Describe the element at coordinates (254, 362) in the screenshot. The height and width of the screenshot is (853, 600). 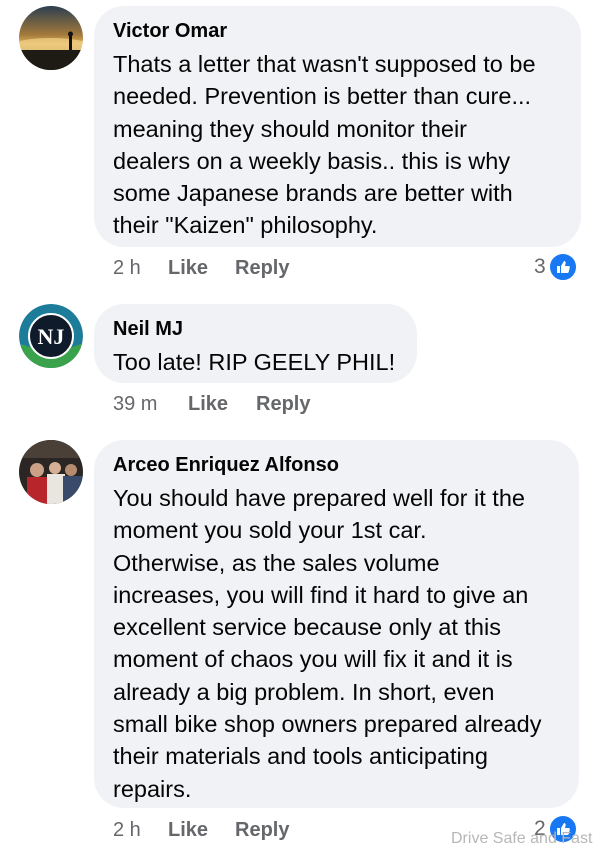
I see `comment-text: Too late! RIP GEELY PHIL!` at that location.